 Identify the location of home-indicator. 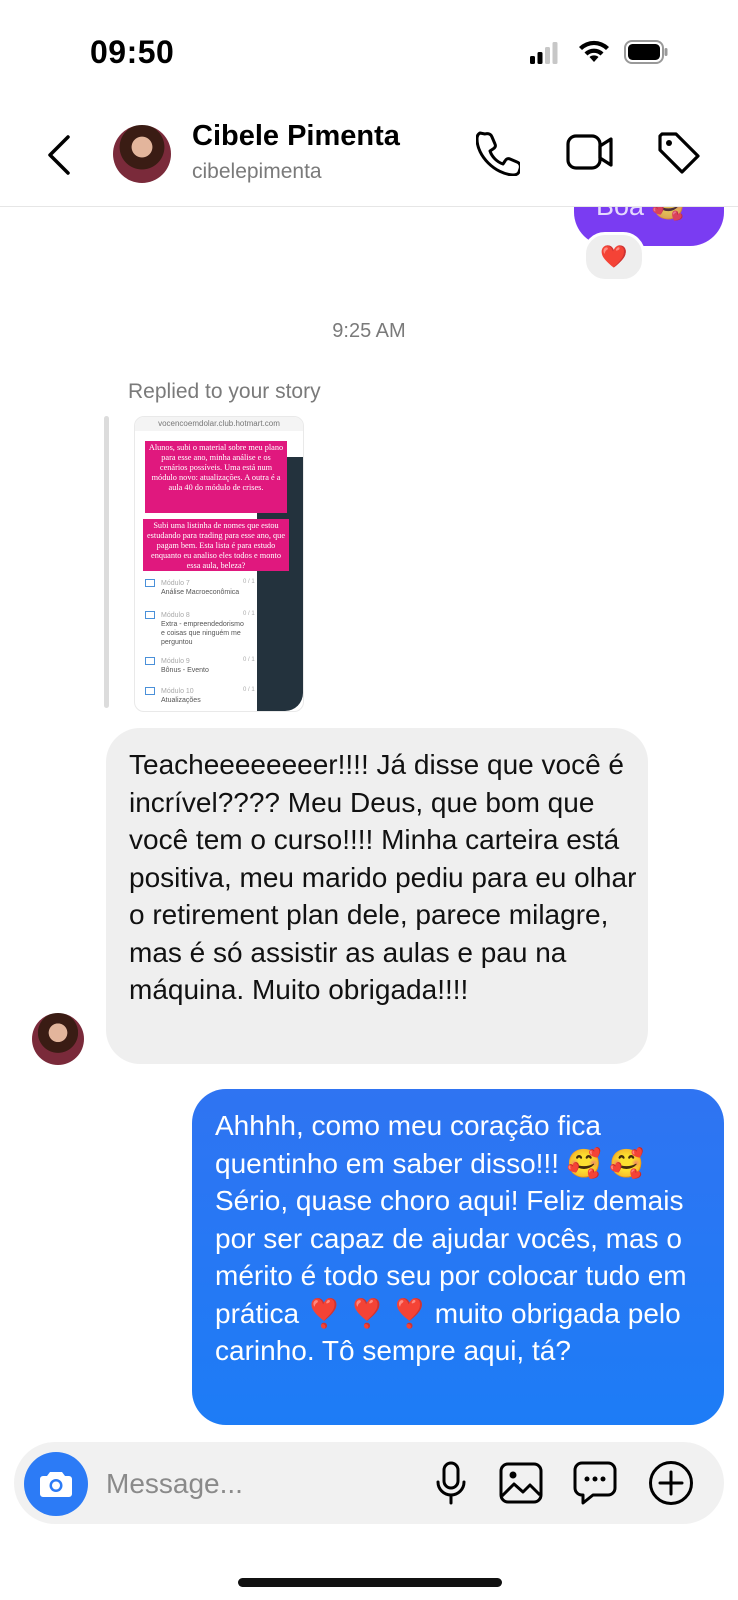
(370, 1582).